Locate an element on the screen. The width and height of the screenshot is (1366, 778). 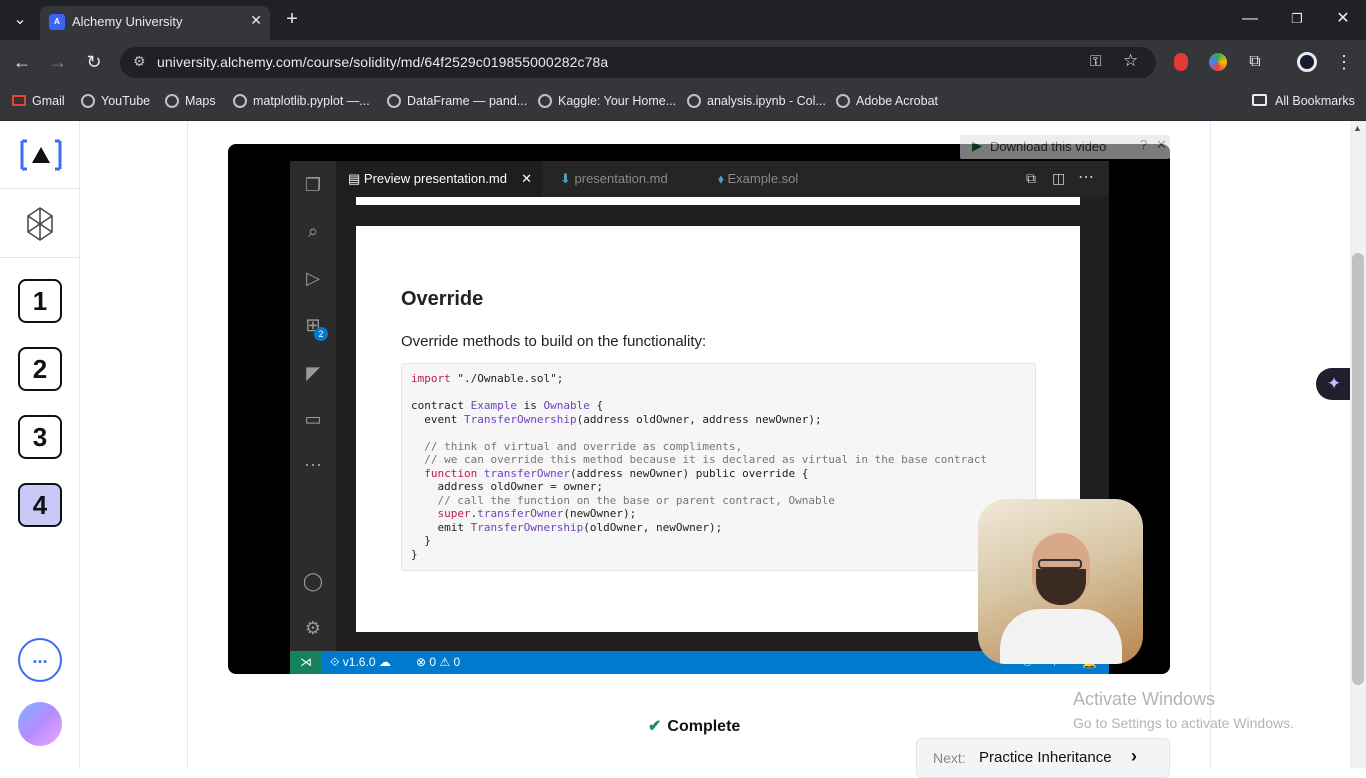
level-1-button: 1 is located at coordinates (40, 301).